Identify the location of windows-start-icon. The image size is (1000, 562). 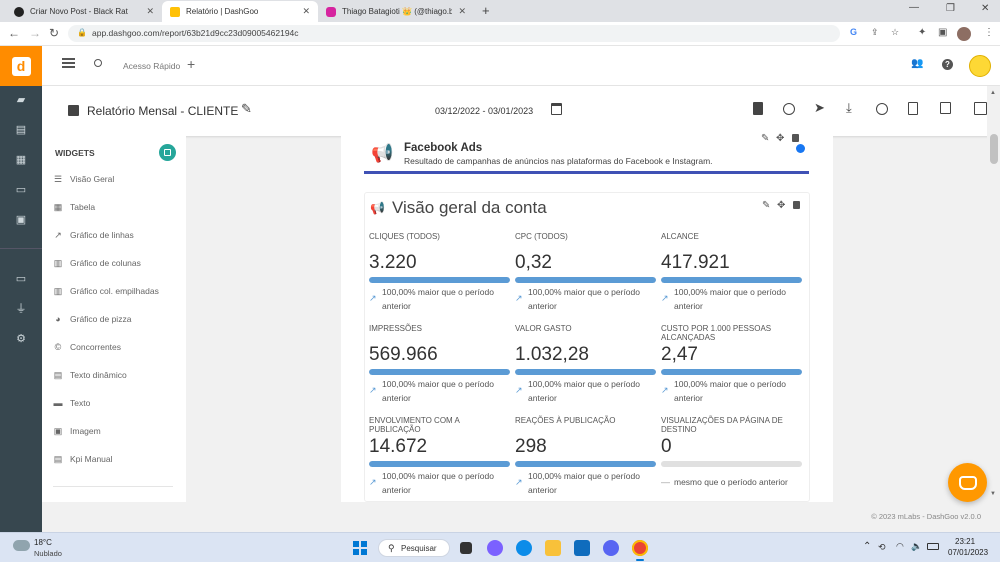
(360, 548).